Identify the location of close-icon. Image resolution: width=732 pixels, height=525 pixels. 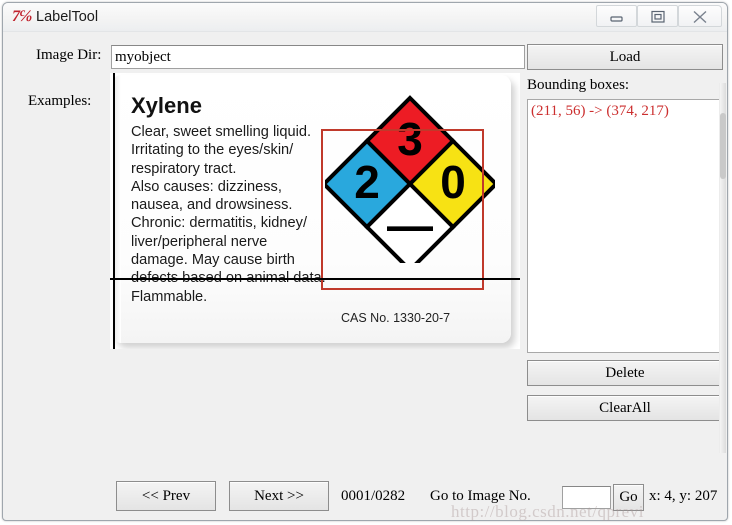
(700, 17).